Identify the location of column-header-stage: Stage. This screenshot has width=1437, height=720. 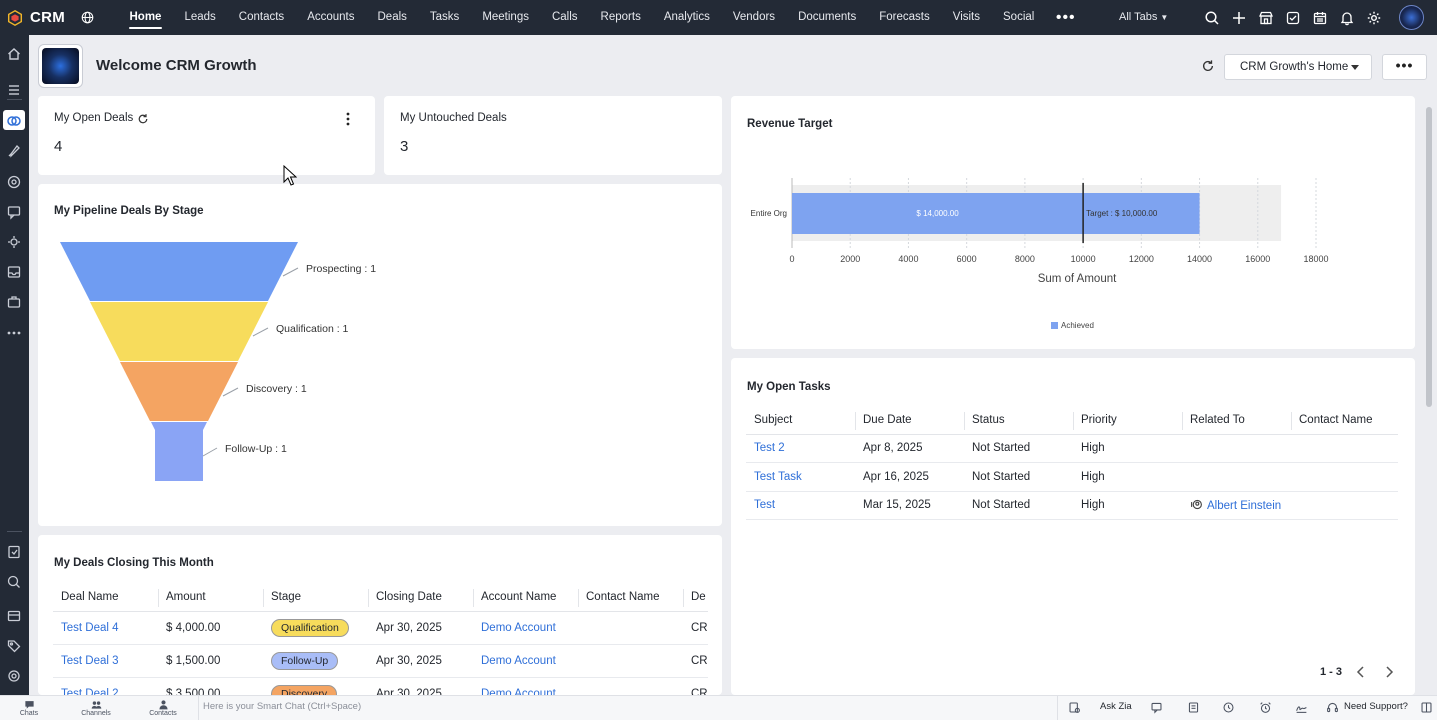
(315, 597).